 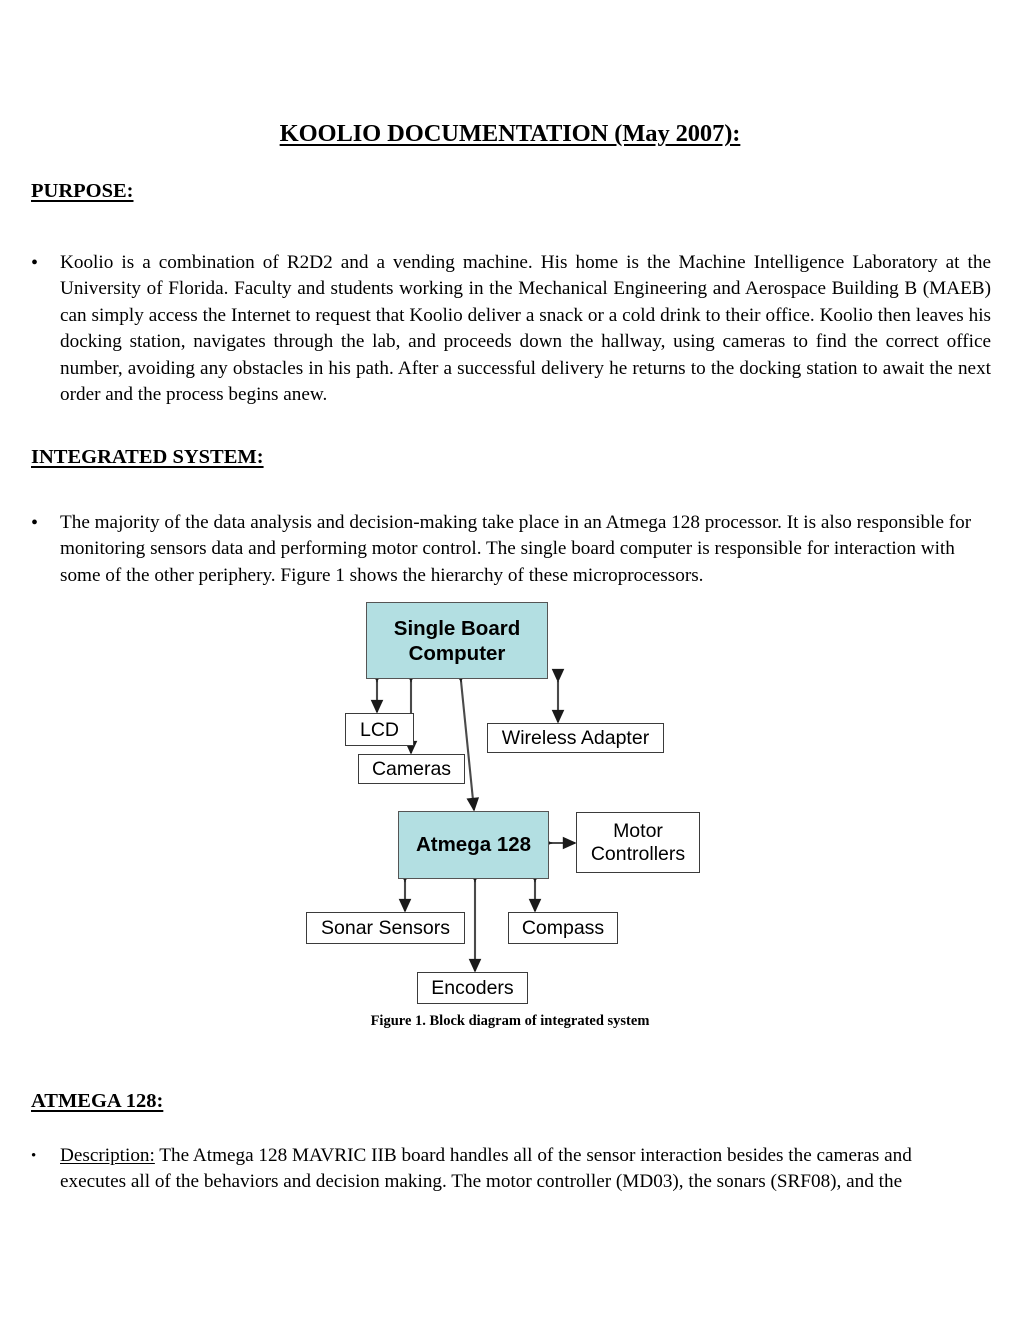 What do you see at coordinates (473, 845) in the screenshot?
I see `diagram-node-atmega-128: Atmega 128` at bounding box center [473, 845].